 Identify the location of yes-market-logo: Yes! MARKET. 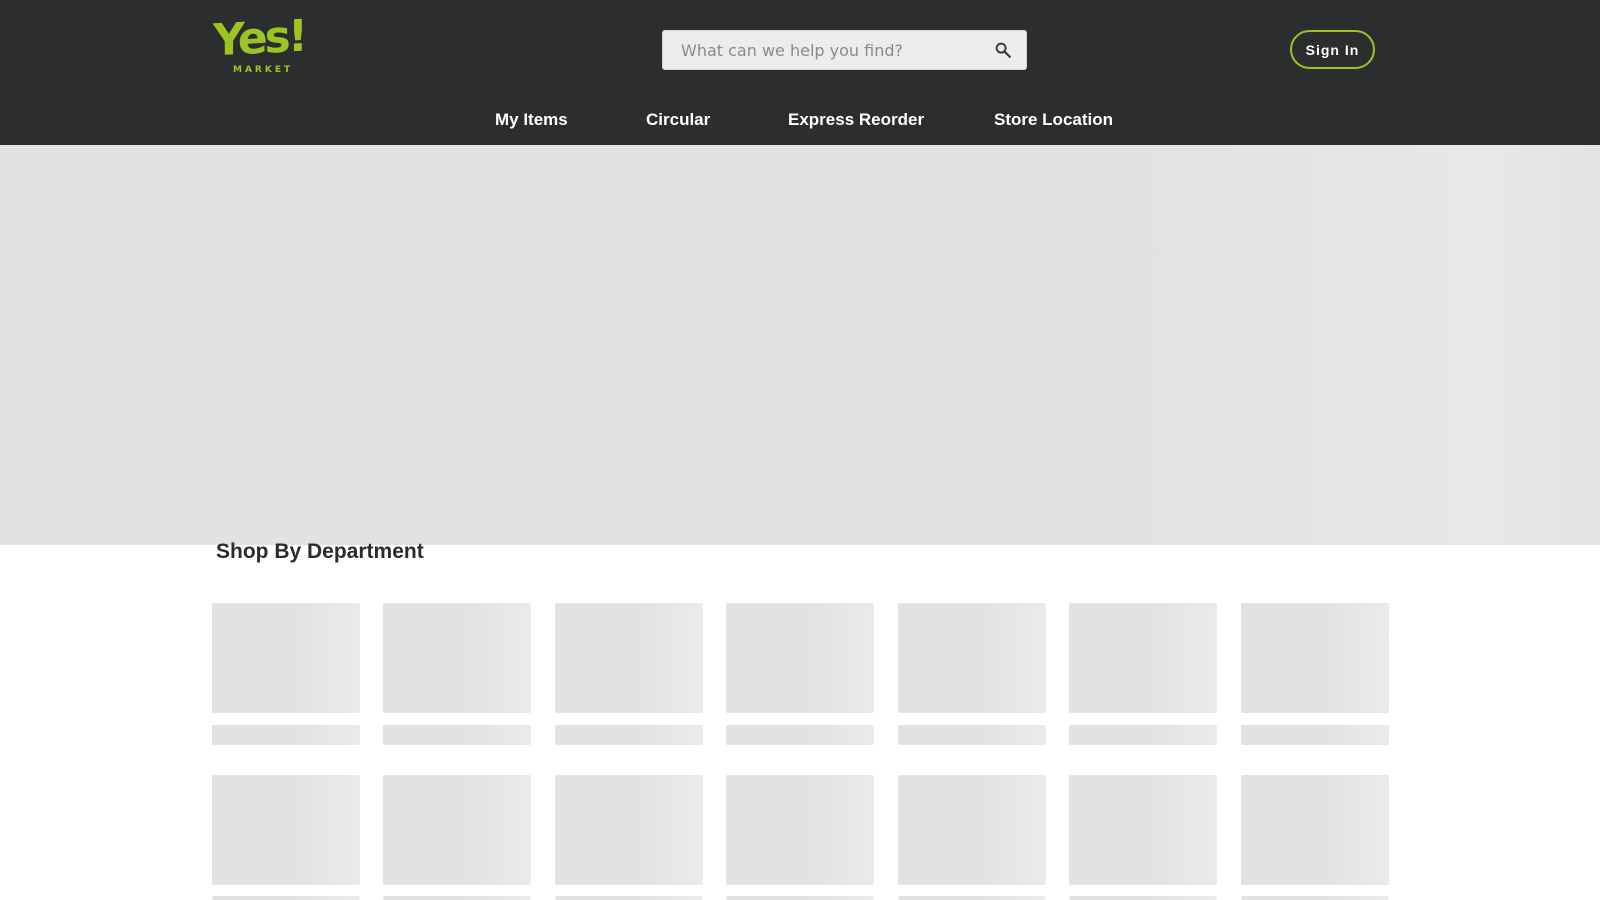
(259, 44).